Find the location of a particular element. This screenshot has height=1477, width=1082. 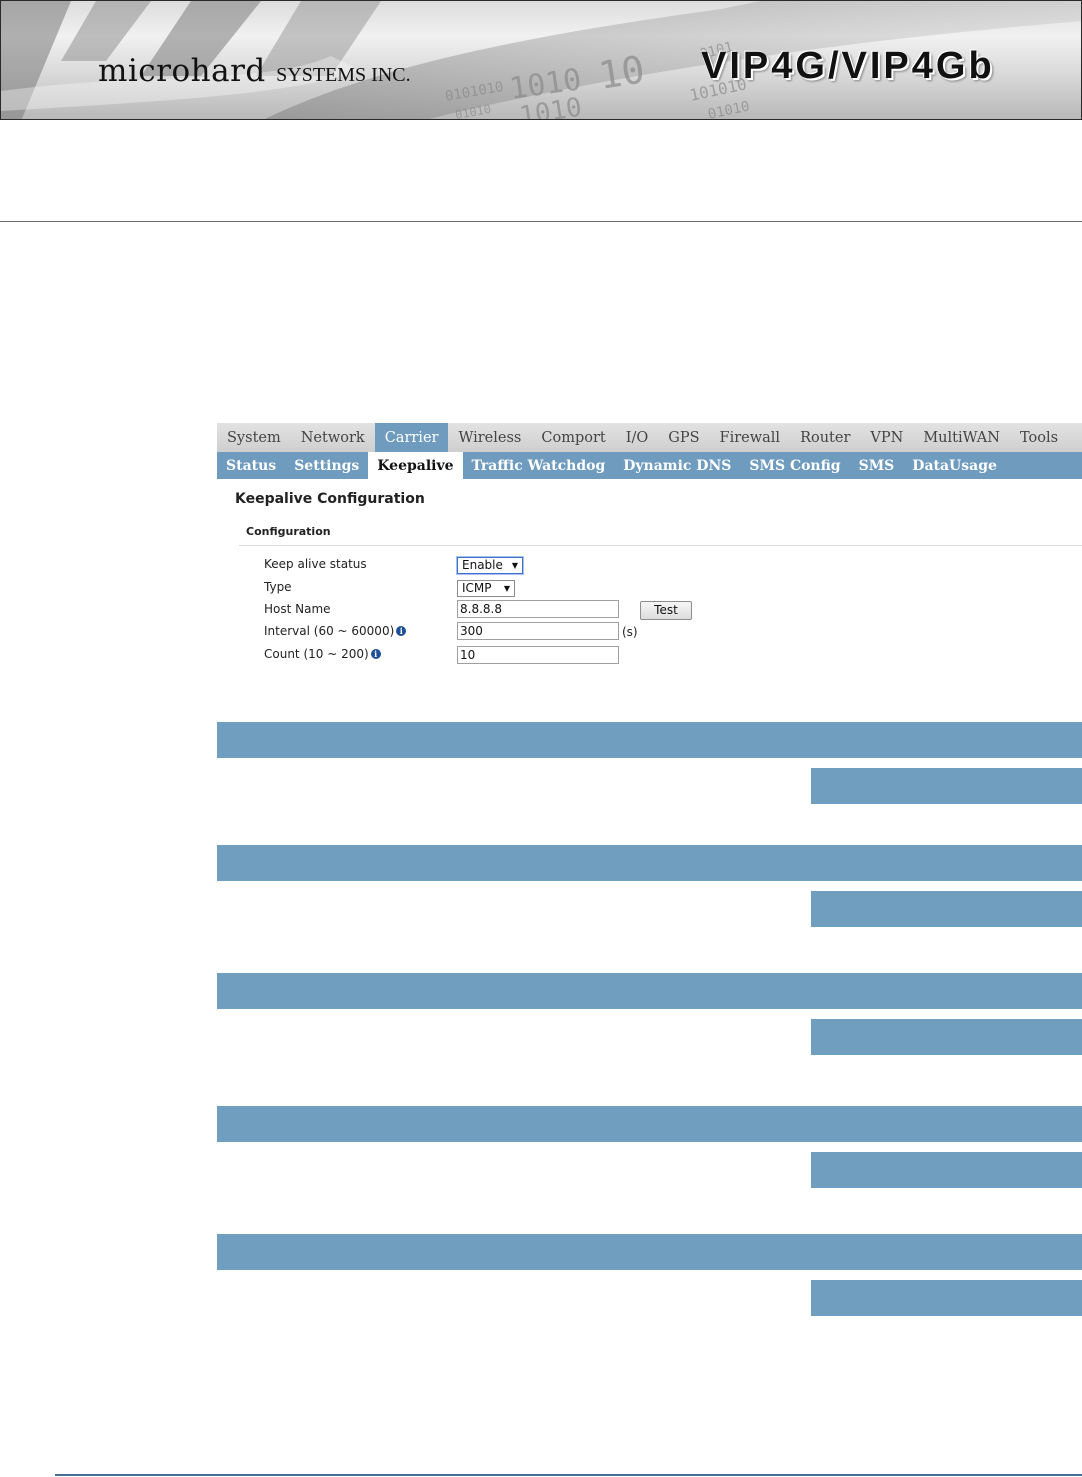

host-name-input: 8.8.8.8 is located at coordinates (538, 609).